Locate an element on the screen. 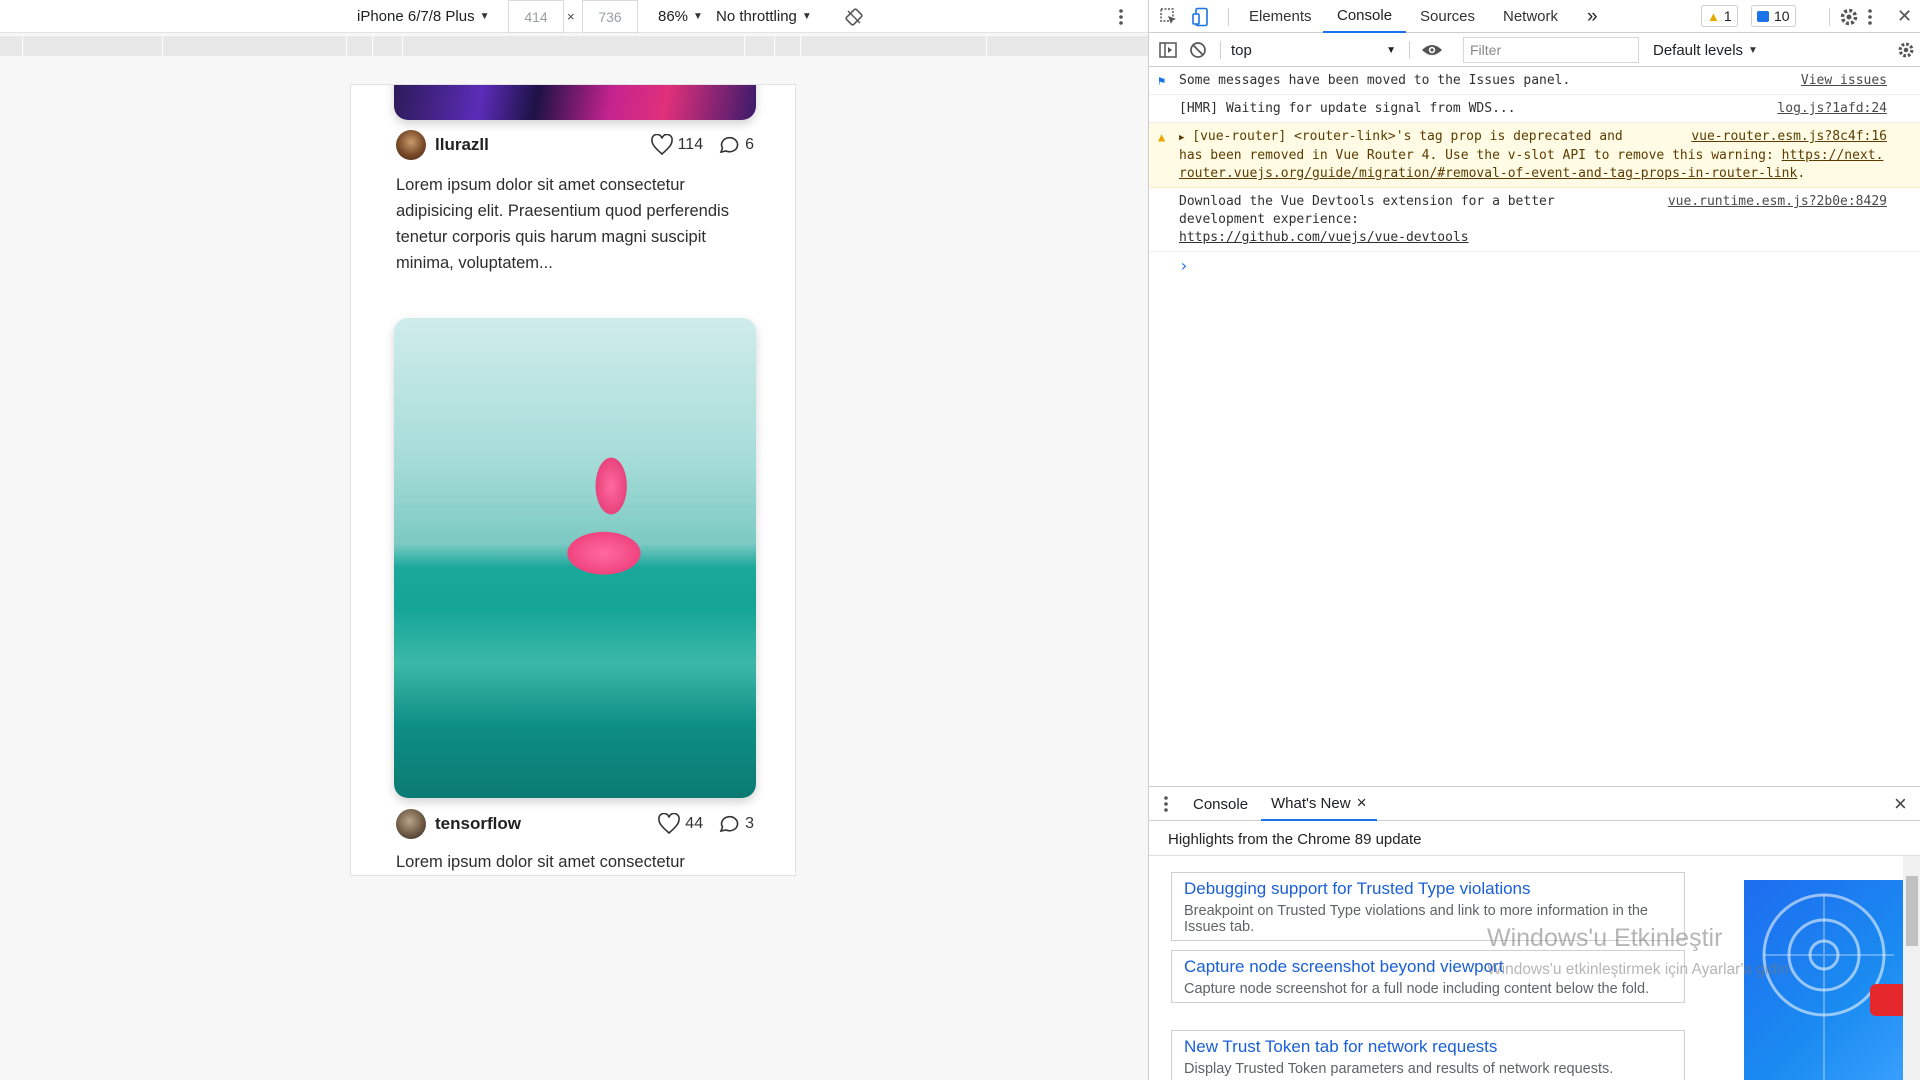 The width and height of the screenshot is (1920, 1080). scrollbar-thumb is located at coordinates (1912, 911).